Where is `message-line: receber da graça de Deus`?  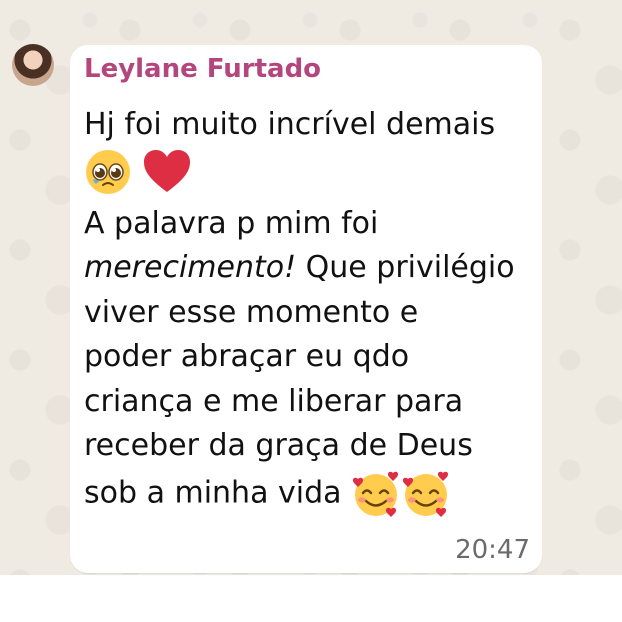 message-line: receber da graça de Deus is located at coordinates (278, 445).